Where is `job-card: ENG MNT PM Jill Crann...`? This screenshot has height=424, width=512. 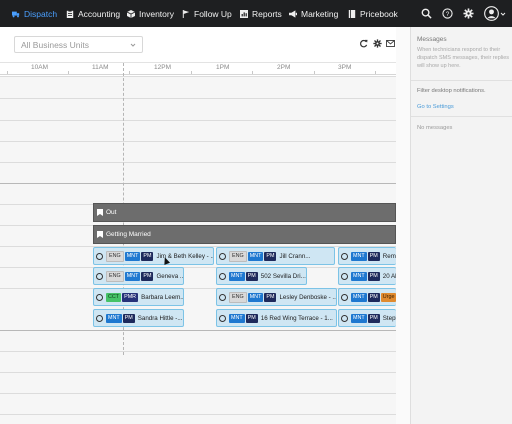
job-card: ENG MNT PM Jill Crann... is located at coordinates (275, 256).